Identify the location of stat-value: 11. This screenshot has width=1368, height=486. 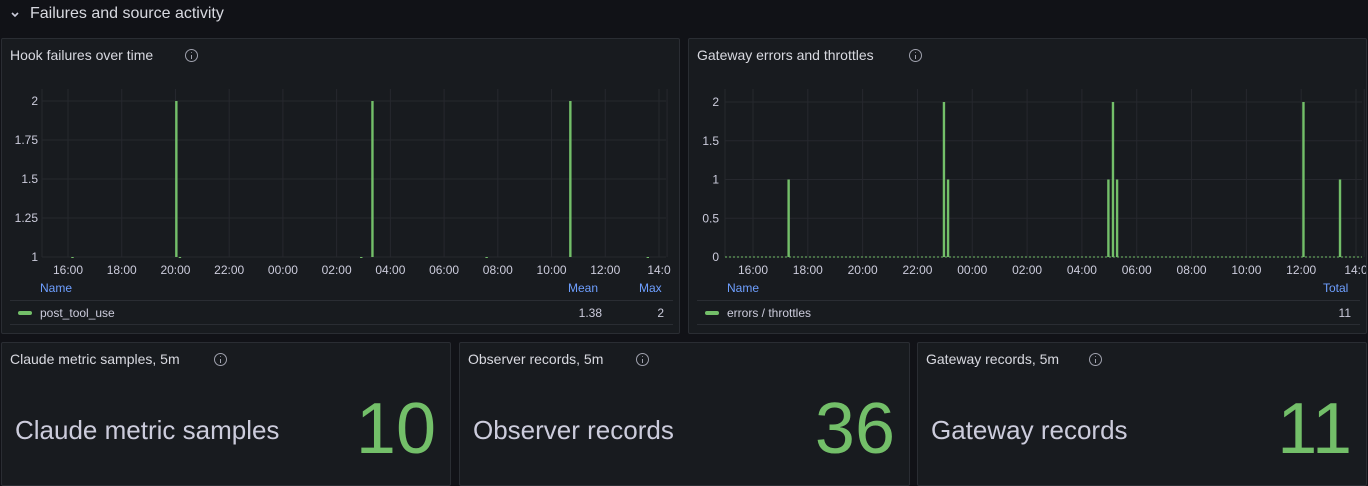
(1314, 429).